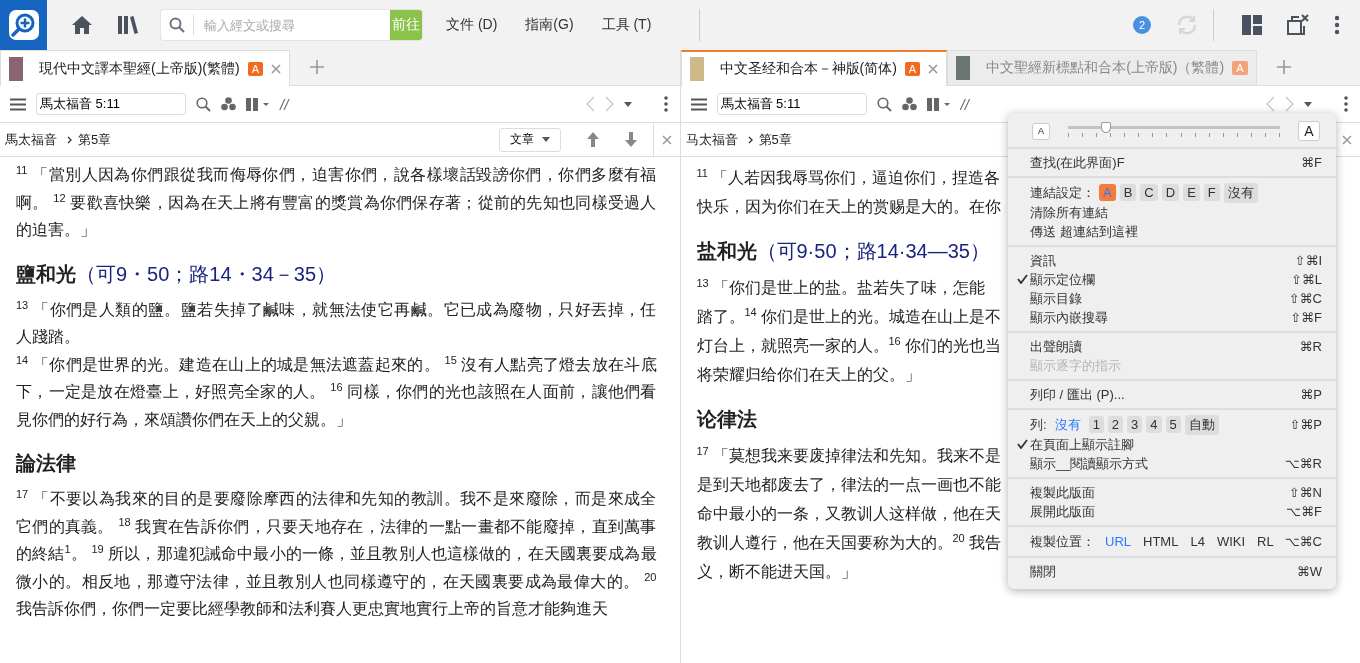 This screenshot has width=1360, height=663. Describe the element at coordinates (336, 201) in the screenshot. I see `verse-paragraph: $^{11}$ 「當別人因為你們跟從我而侮辱你們，迫害你們，說各樣壞話毀謗你們，你們多麼有福啊。 $^{12}$ 要歡喜快樂，因為在天上將有豐富的獎賞為你們保存著；從前的先知也同樣受過人的迫害。」` at that location.